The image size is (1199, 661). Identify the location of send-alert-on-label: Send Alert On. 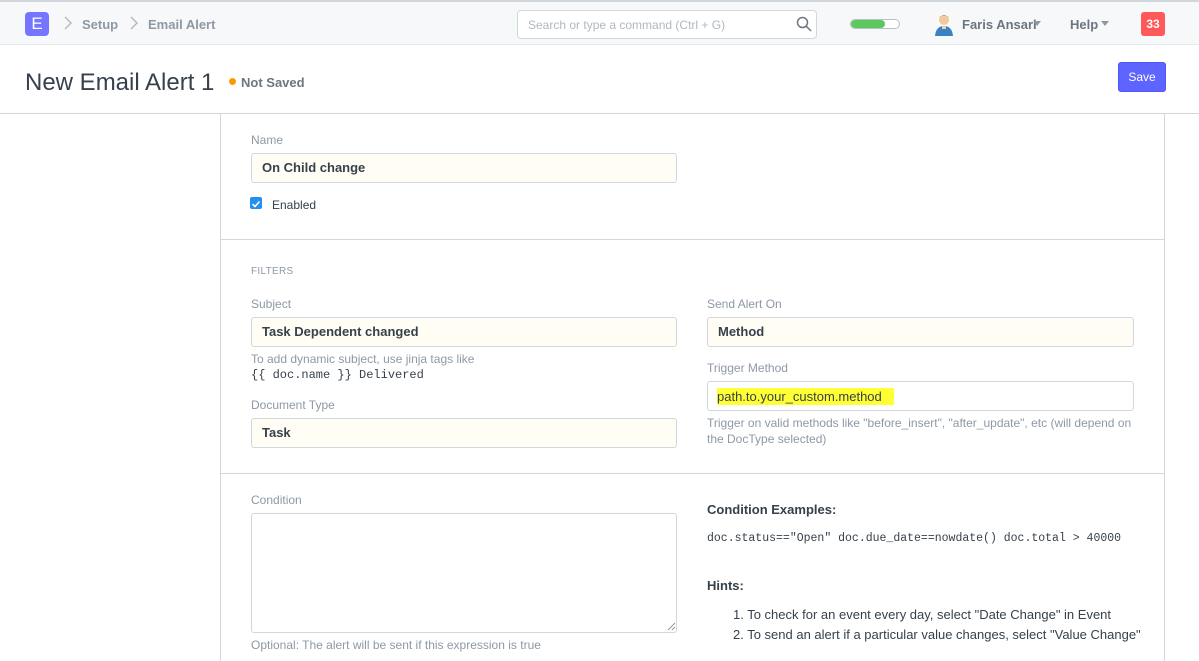
(744, 304).